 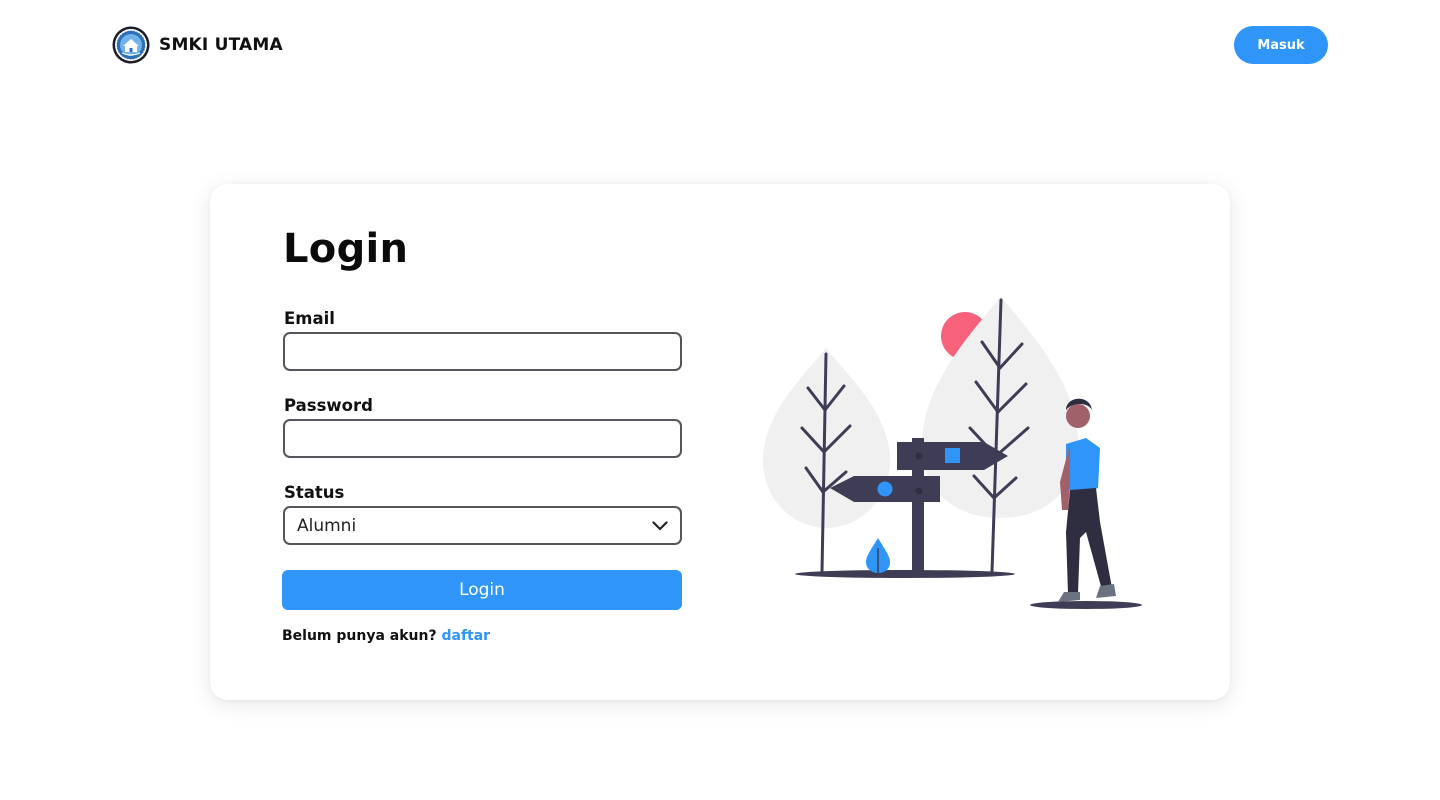 I want to click on email-label: Email, so click(x=309, y=318).